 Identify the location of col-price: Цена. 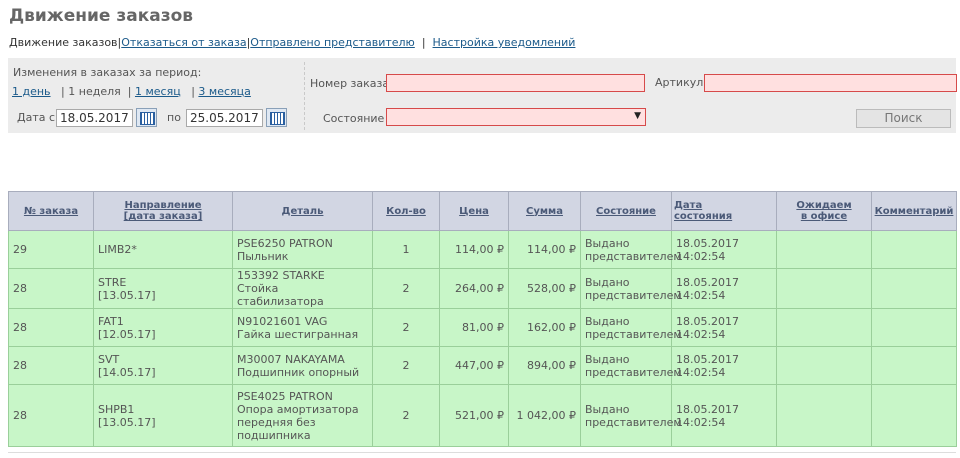
(474, 211).